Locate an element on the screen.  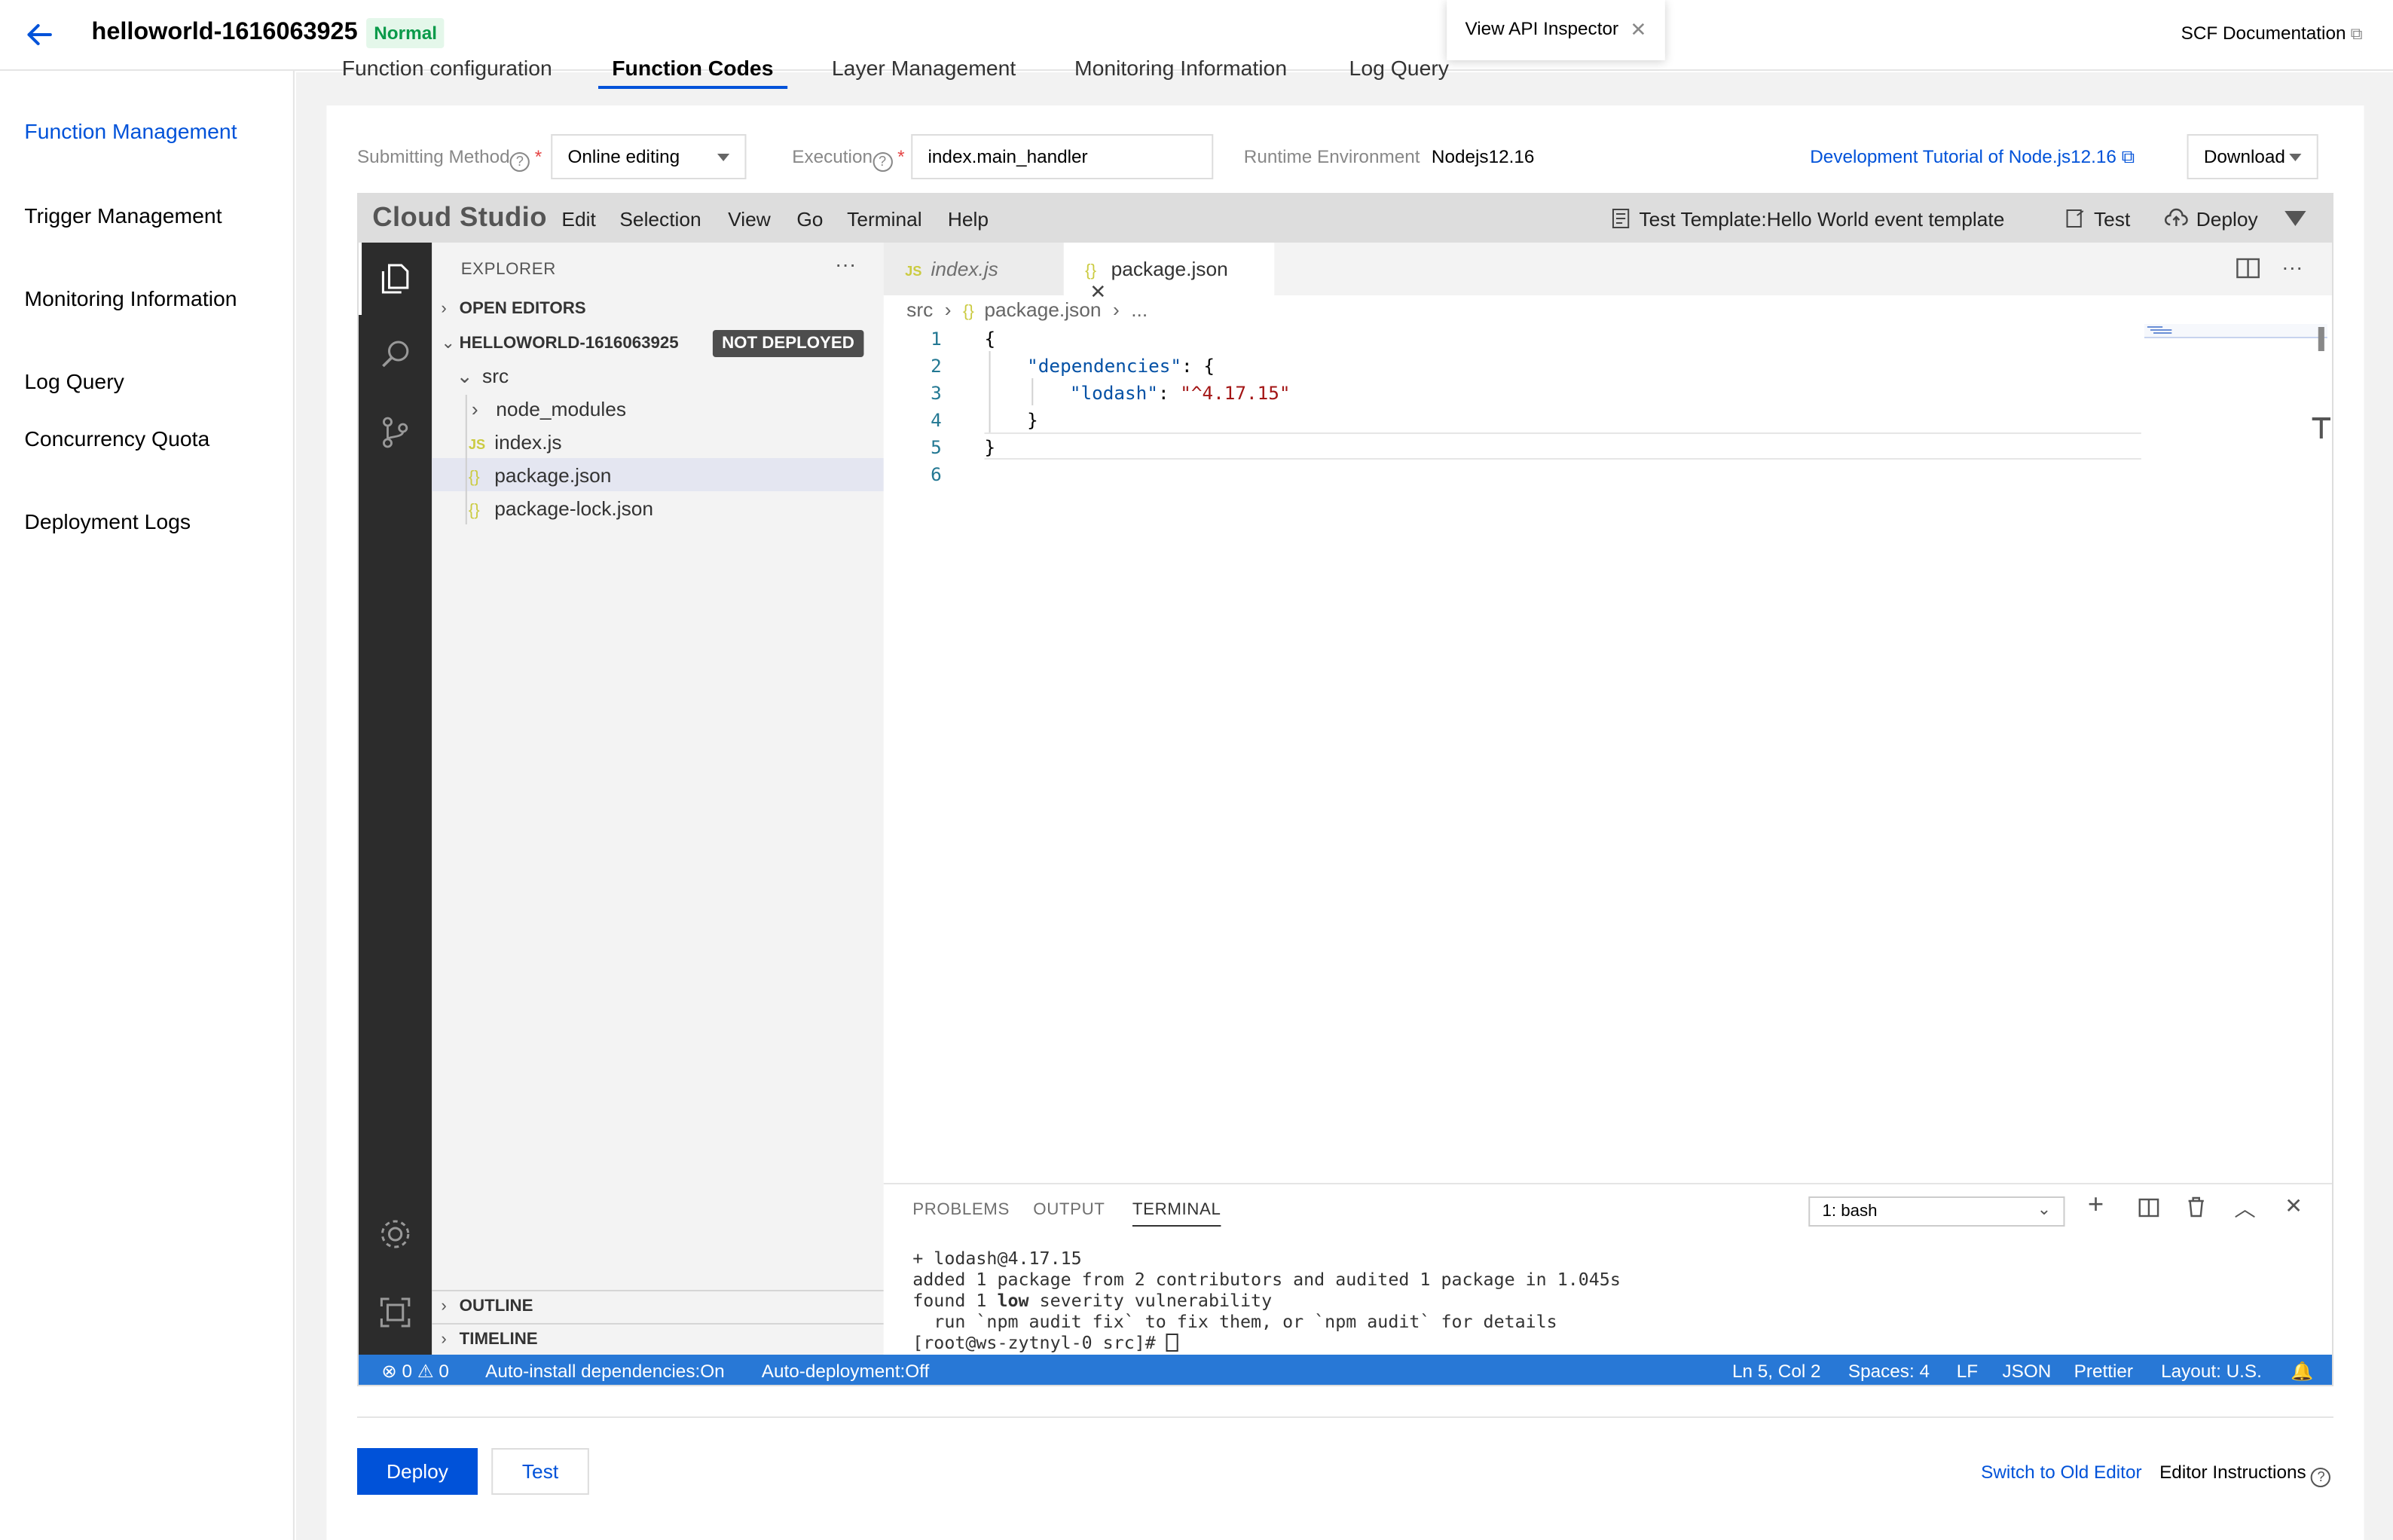
document-icon is located at coordinates (1621, 219).